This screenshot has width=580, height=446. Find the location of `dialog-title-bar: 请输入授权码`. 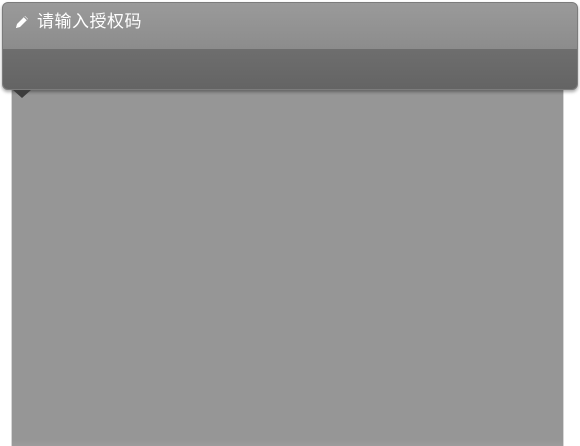

dialog-title-bar: 请输入授权码 is located at coordinates (290, 26).